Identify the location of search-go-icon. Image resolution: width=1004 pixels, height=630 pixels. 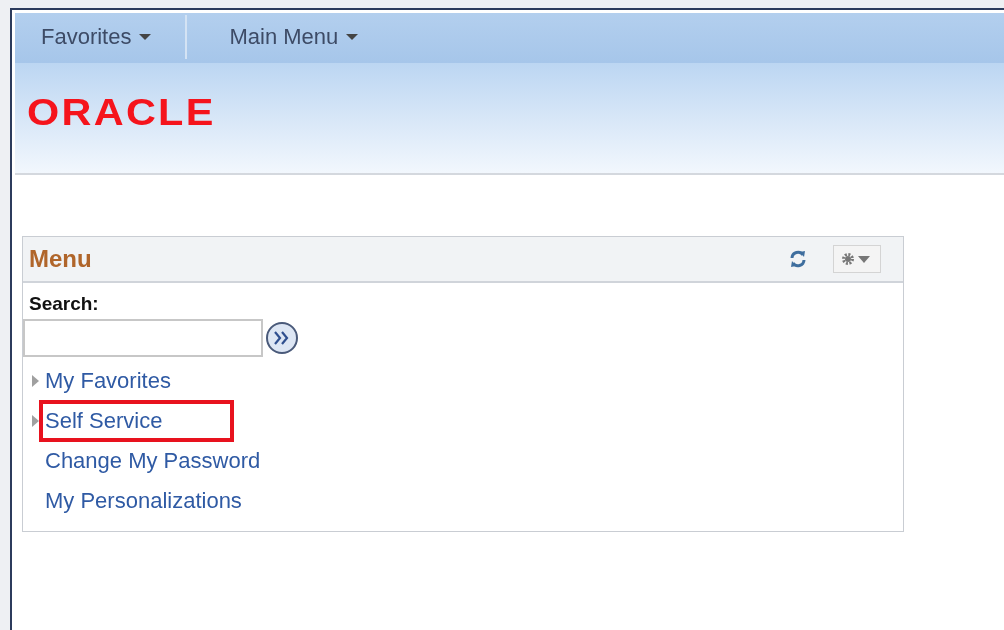
(282, 338).